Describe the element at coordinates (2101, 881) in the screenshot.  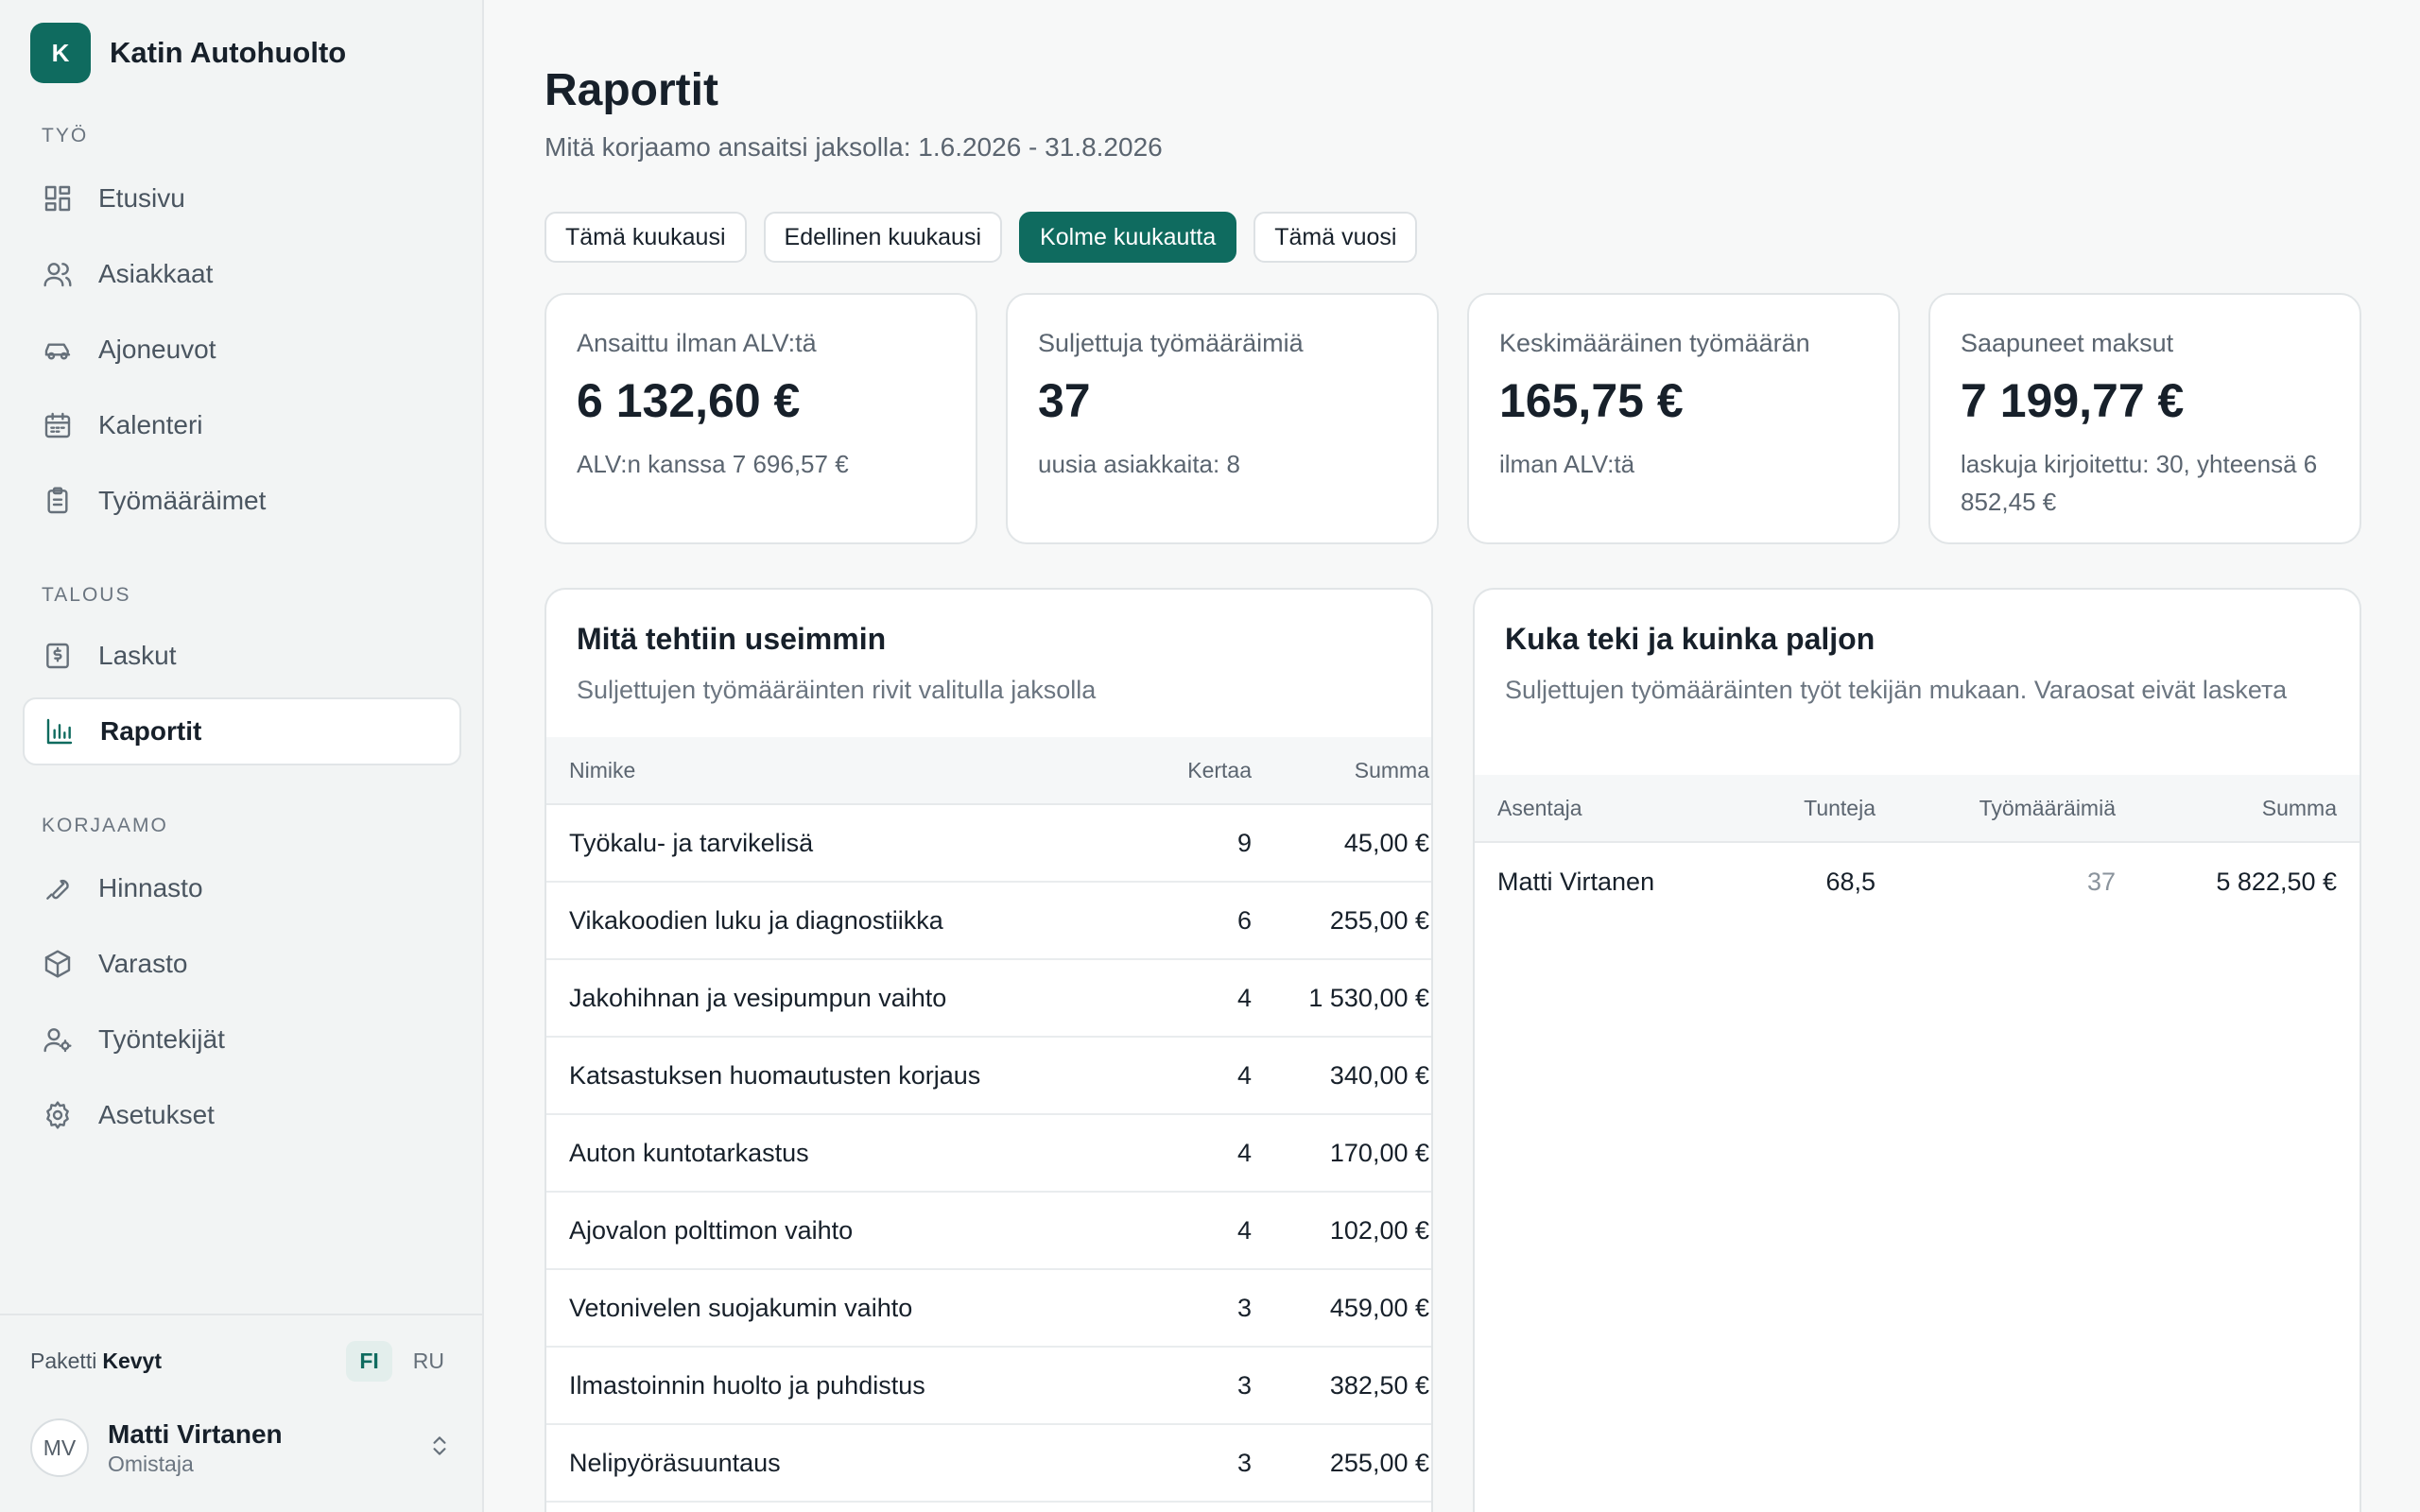
I see `worker-orders: 37` at that location.